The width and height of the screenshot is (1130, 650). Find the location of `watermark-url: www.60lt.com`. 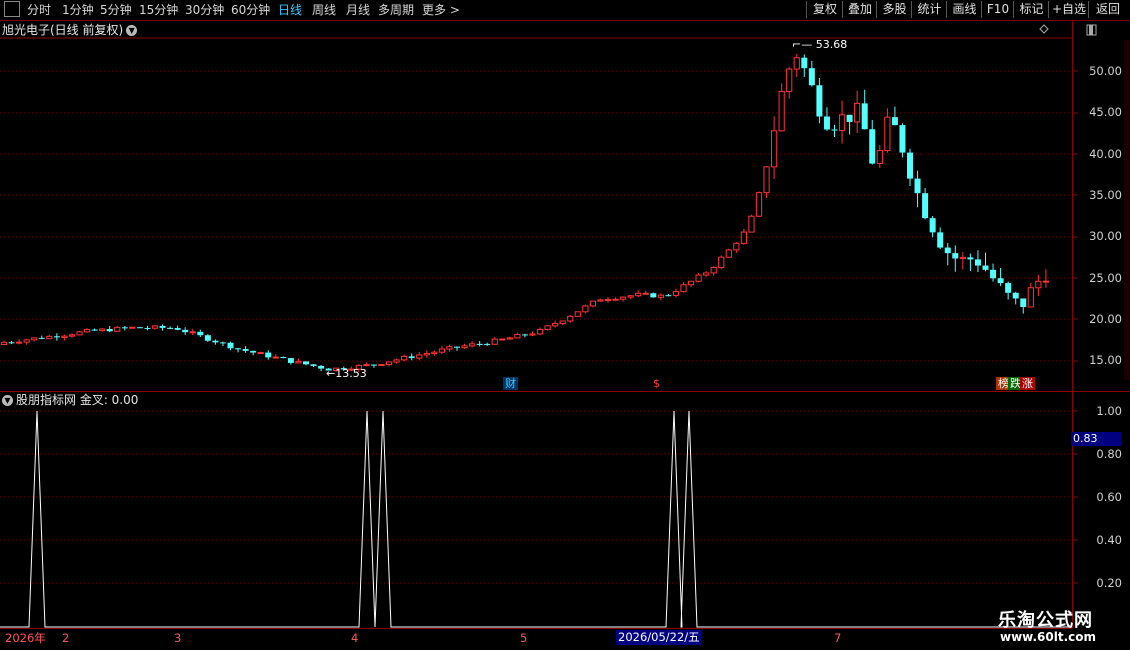

watermark-url: www.60lt.com is located at coordinates (1048, 637).